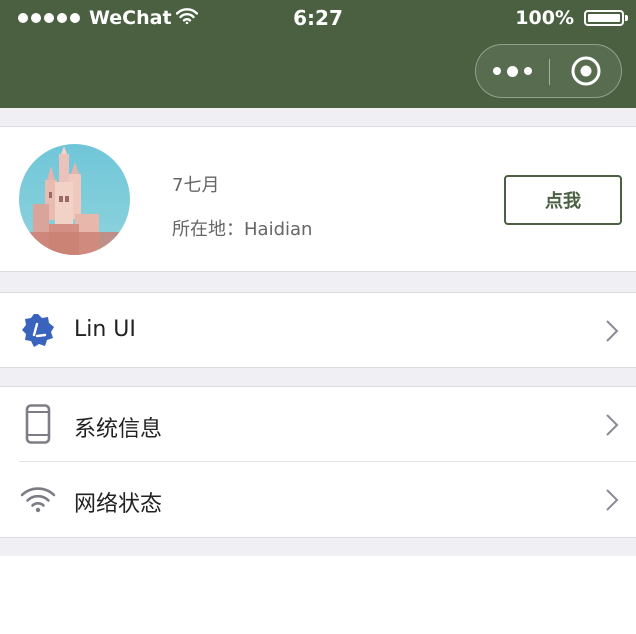  I want to click on more-button, so click(512, 71).